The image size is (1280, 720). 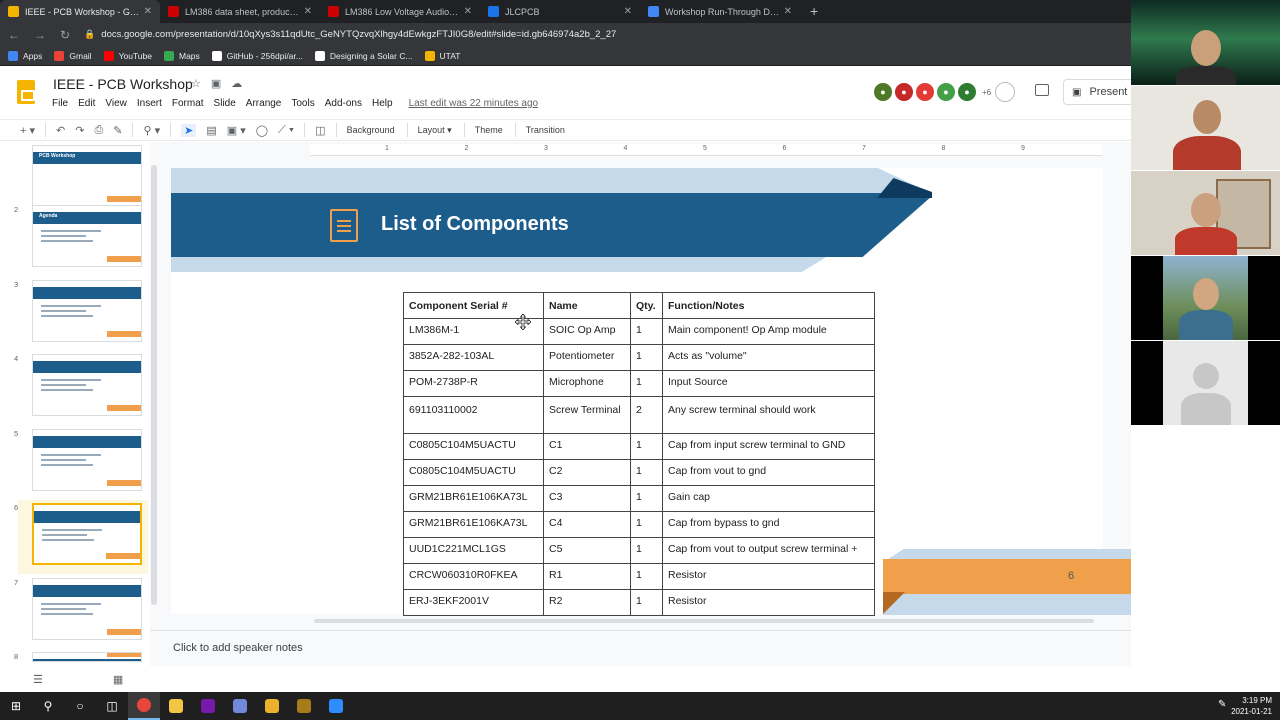 What do you see at coordinates (1222, 704) in the screenshot?
I see `pen-tray-icon: ✎` at bounding box center [1222, 704].